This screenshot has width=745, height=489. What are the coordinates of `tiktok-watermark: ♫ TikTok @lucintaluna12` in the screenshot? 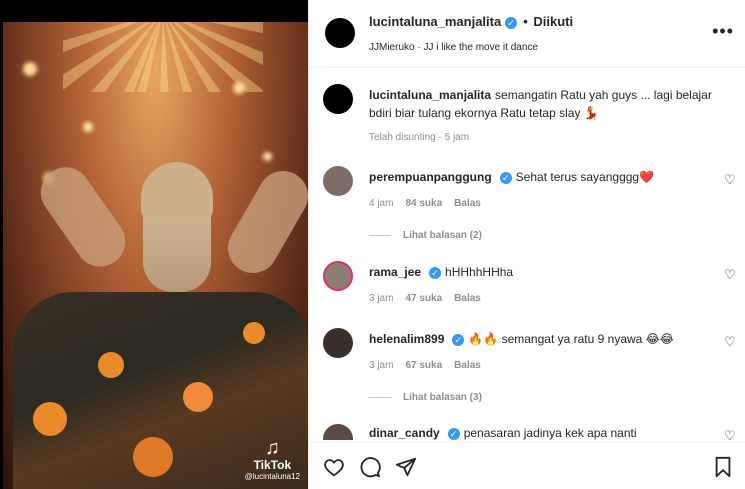 It's located at (272, 459).